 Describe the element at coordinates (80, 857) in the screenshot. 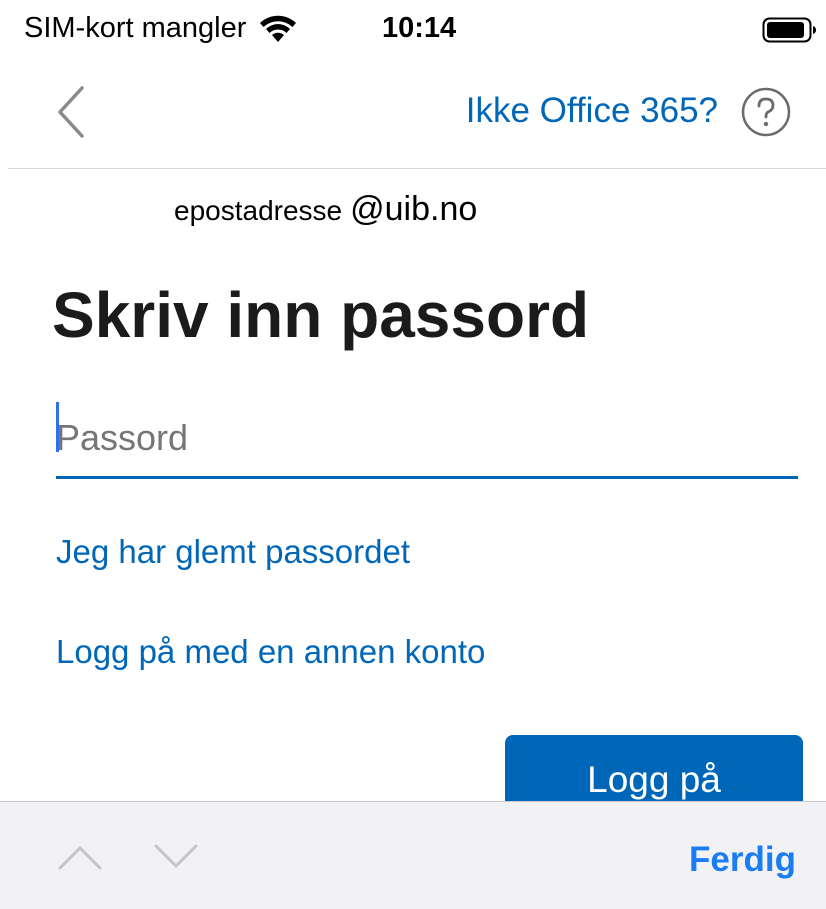

I see `chevron-up-icon` at that location.